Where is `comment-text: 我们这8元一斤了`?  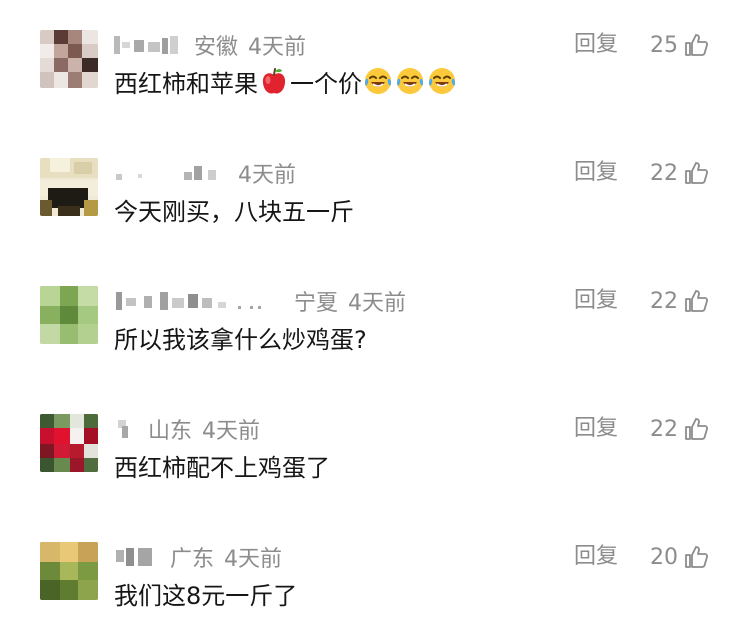 comment-text: 我们这8元一斤了 is located at coordinates (206, 595).